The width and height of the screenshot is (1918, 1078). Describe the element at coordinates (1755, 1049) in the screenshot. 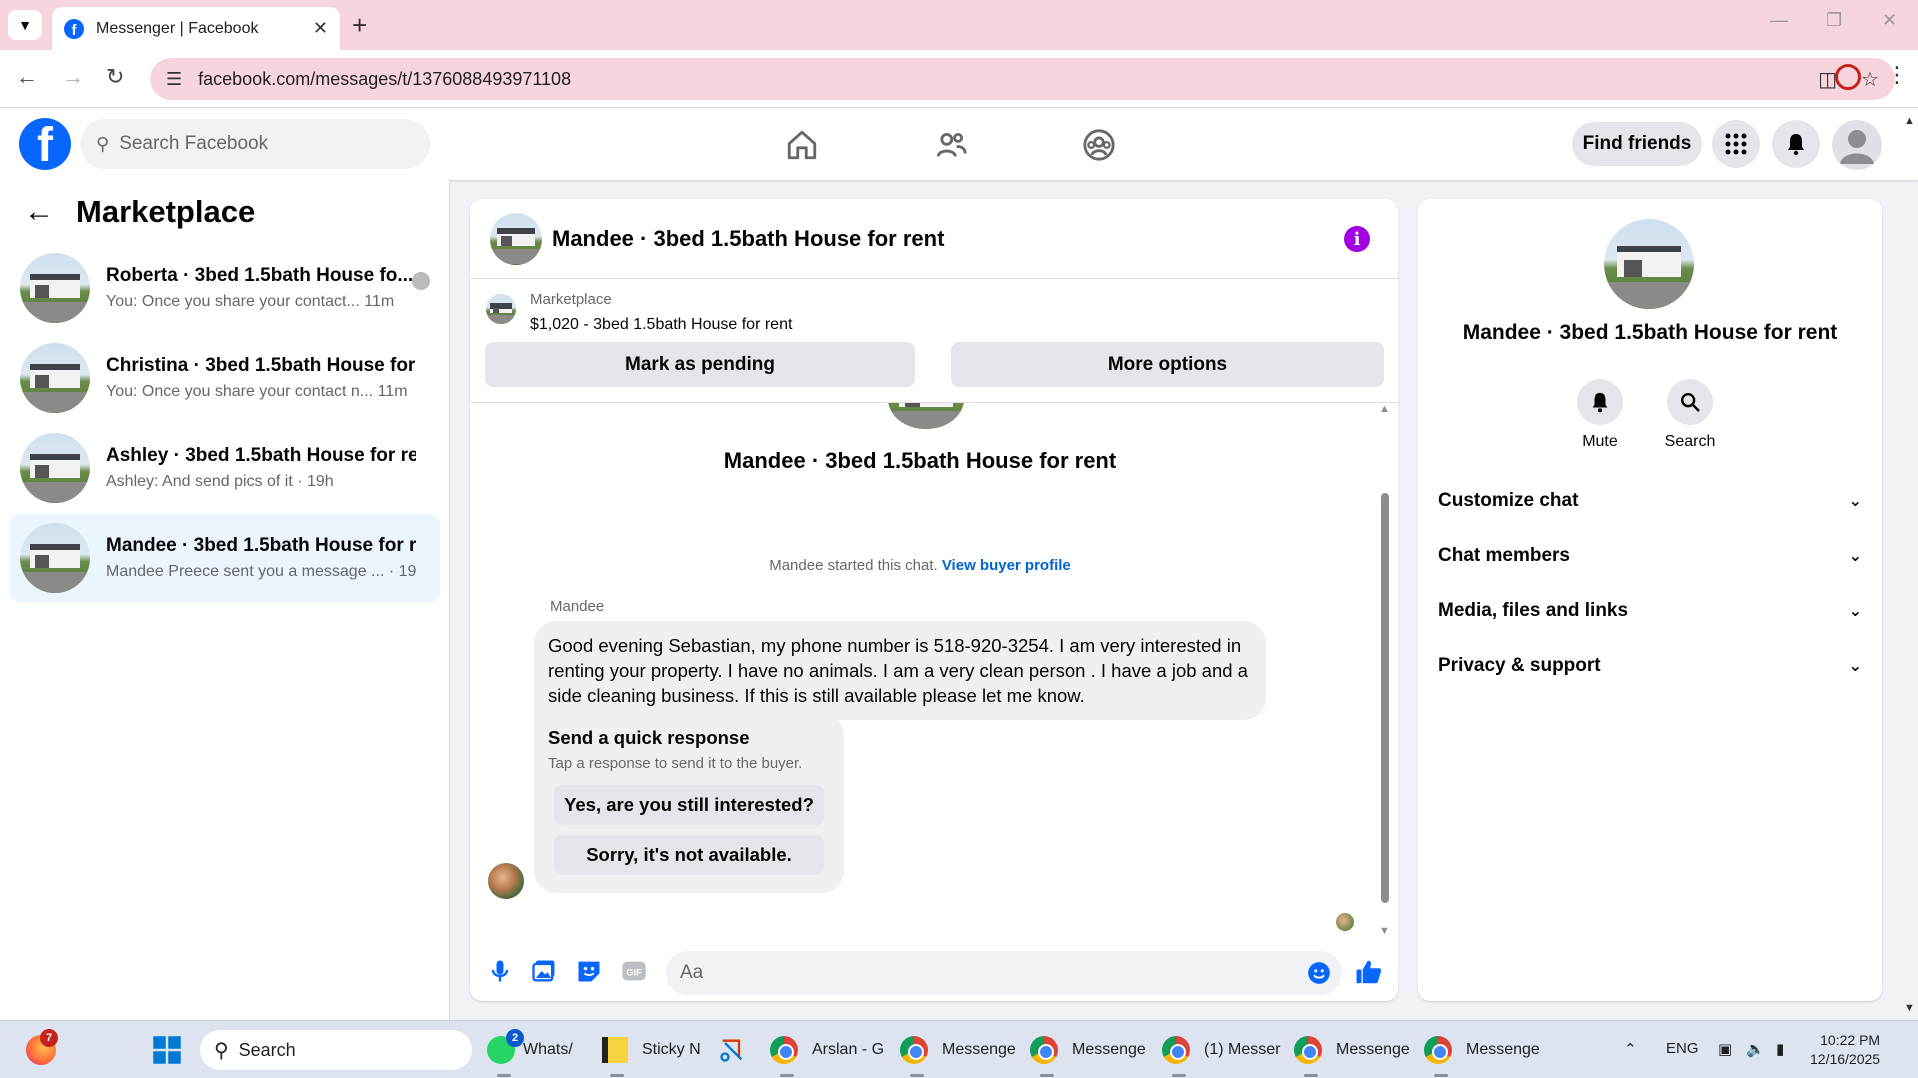

I see `volume-icon: 🔈` at that location.